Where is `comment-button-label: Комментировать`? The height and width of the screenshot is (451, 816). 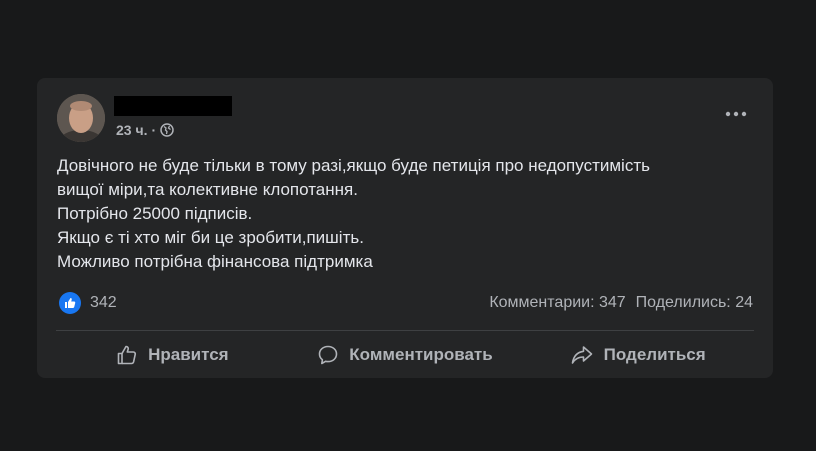
comment-button-label: Комментировать is located at coordinates (421, 354).